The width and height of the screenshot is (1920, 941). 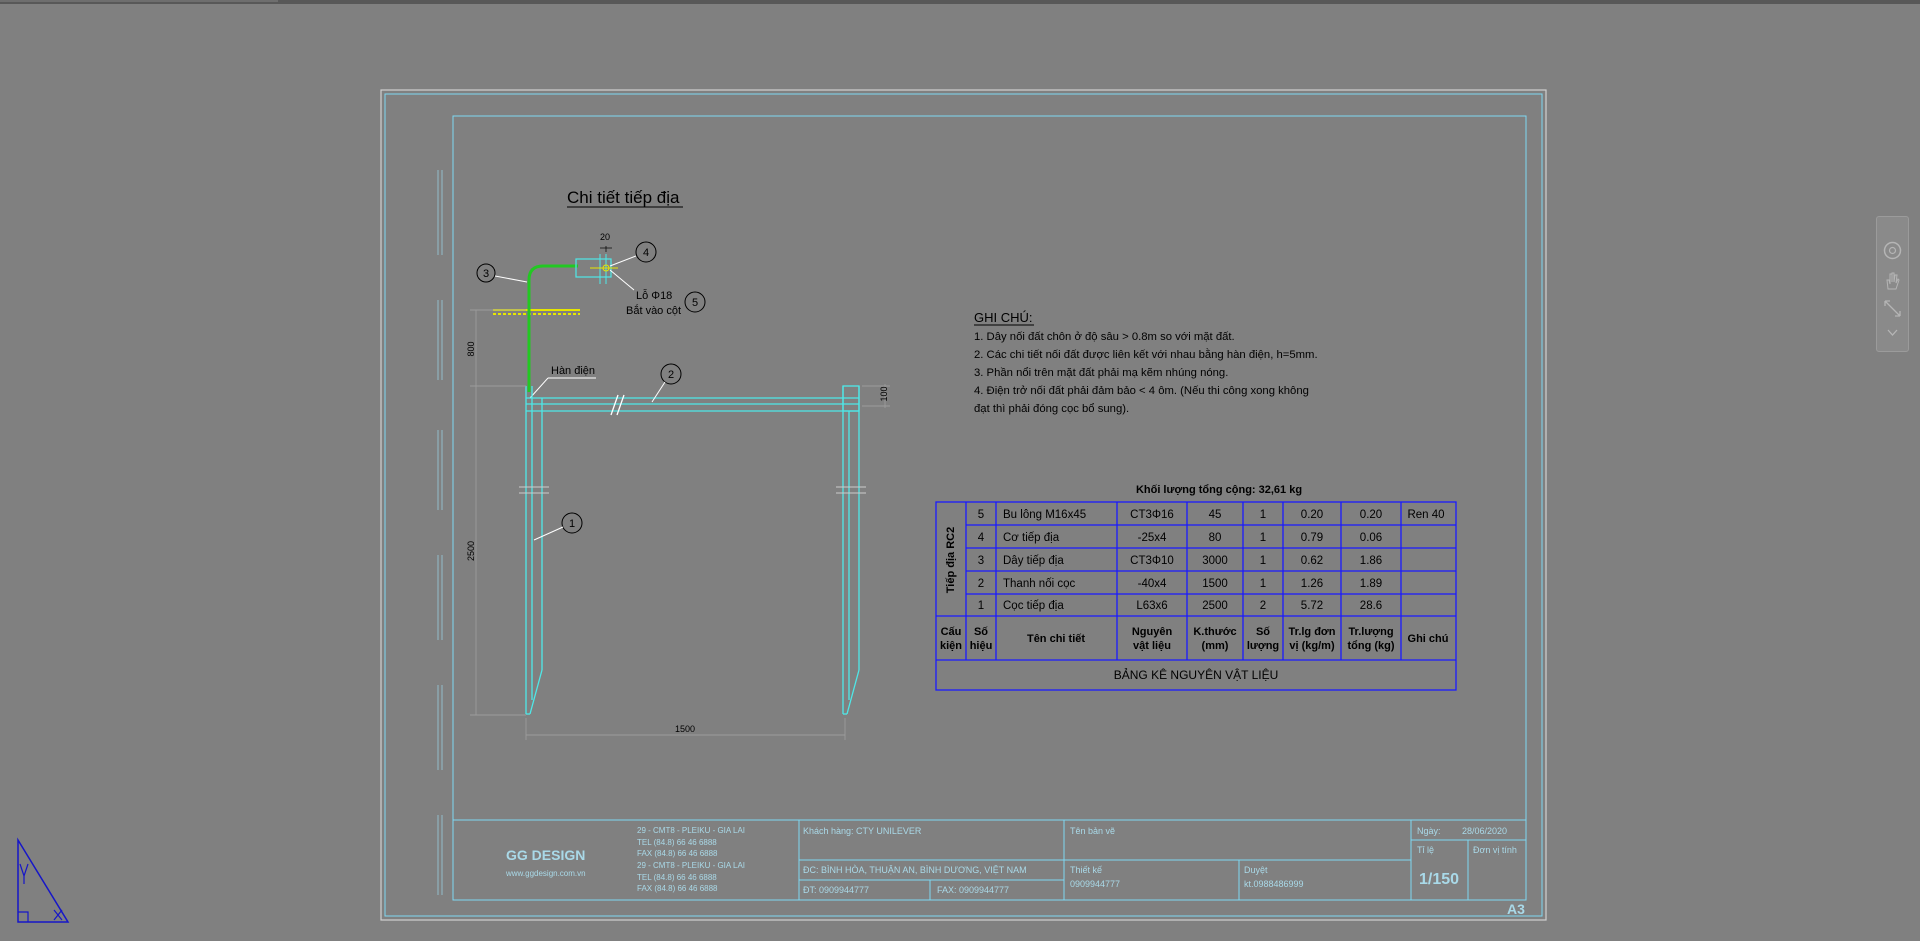 I want to click on pan-hand-icon, so click(x=1892, y=280).